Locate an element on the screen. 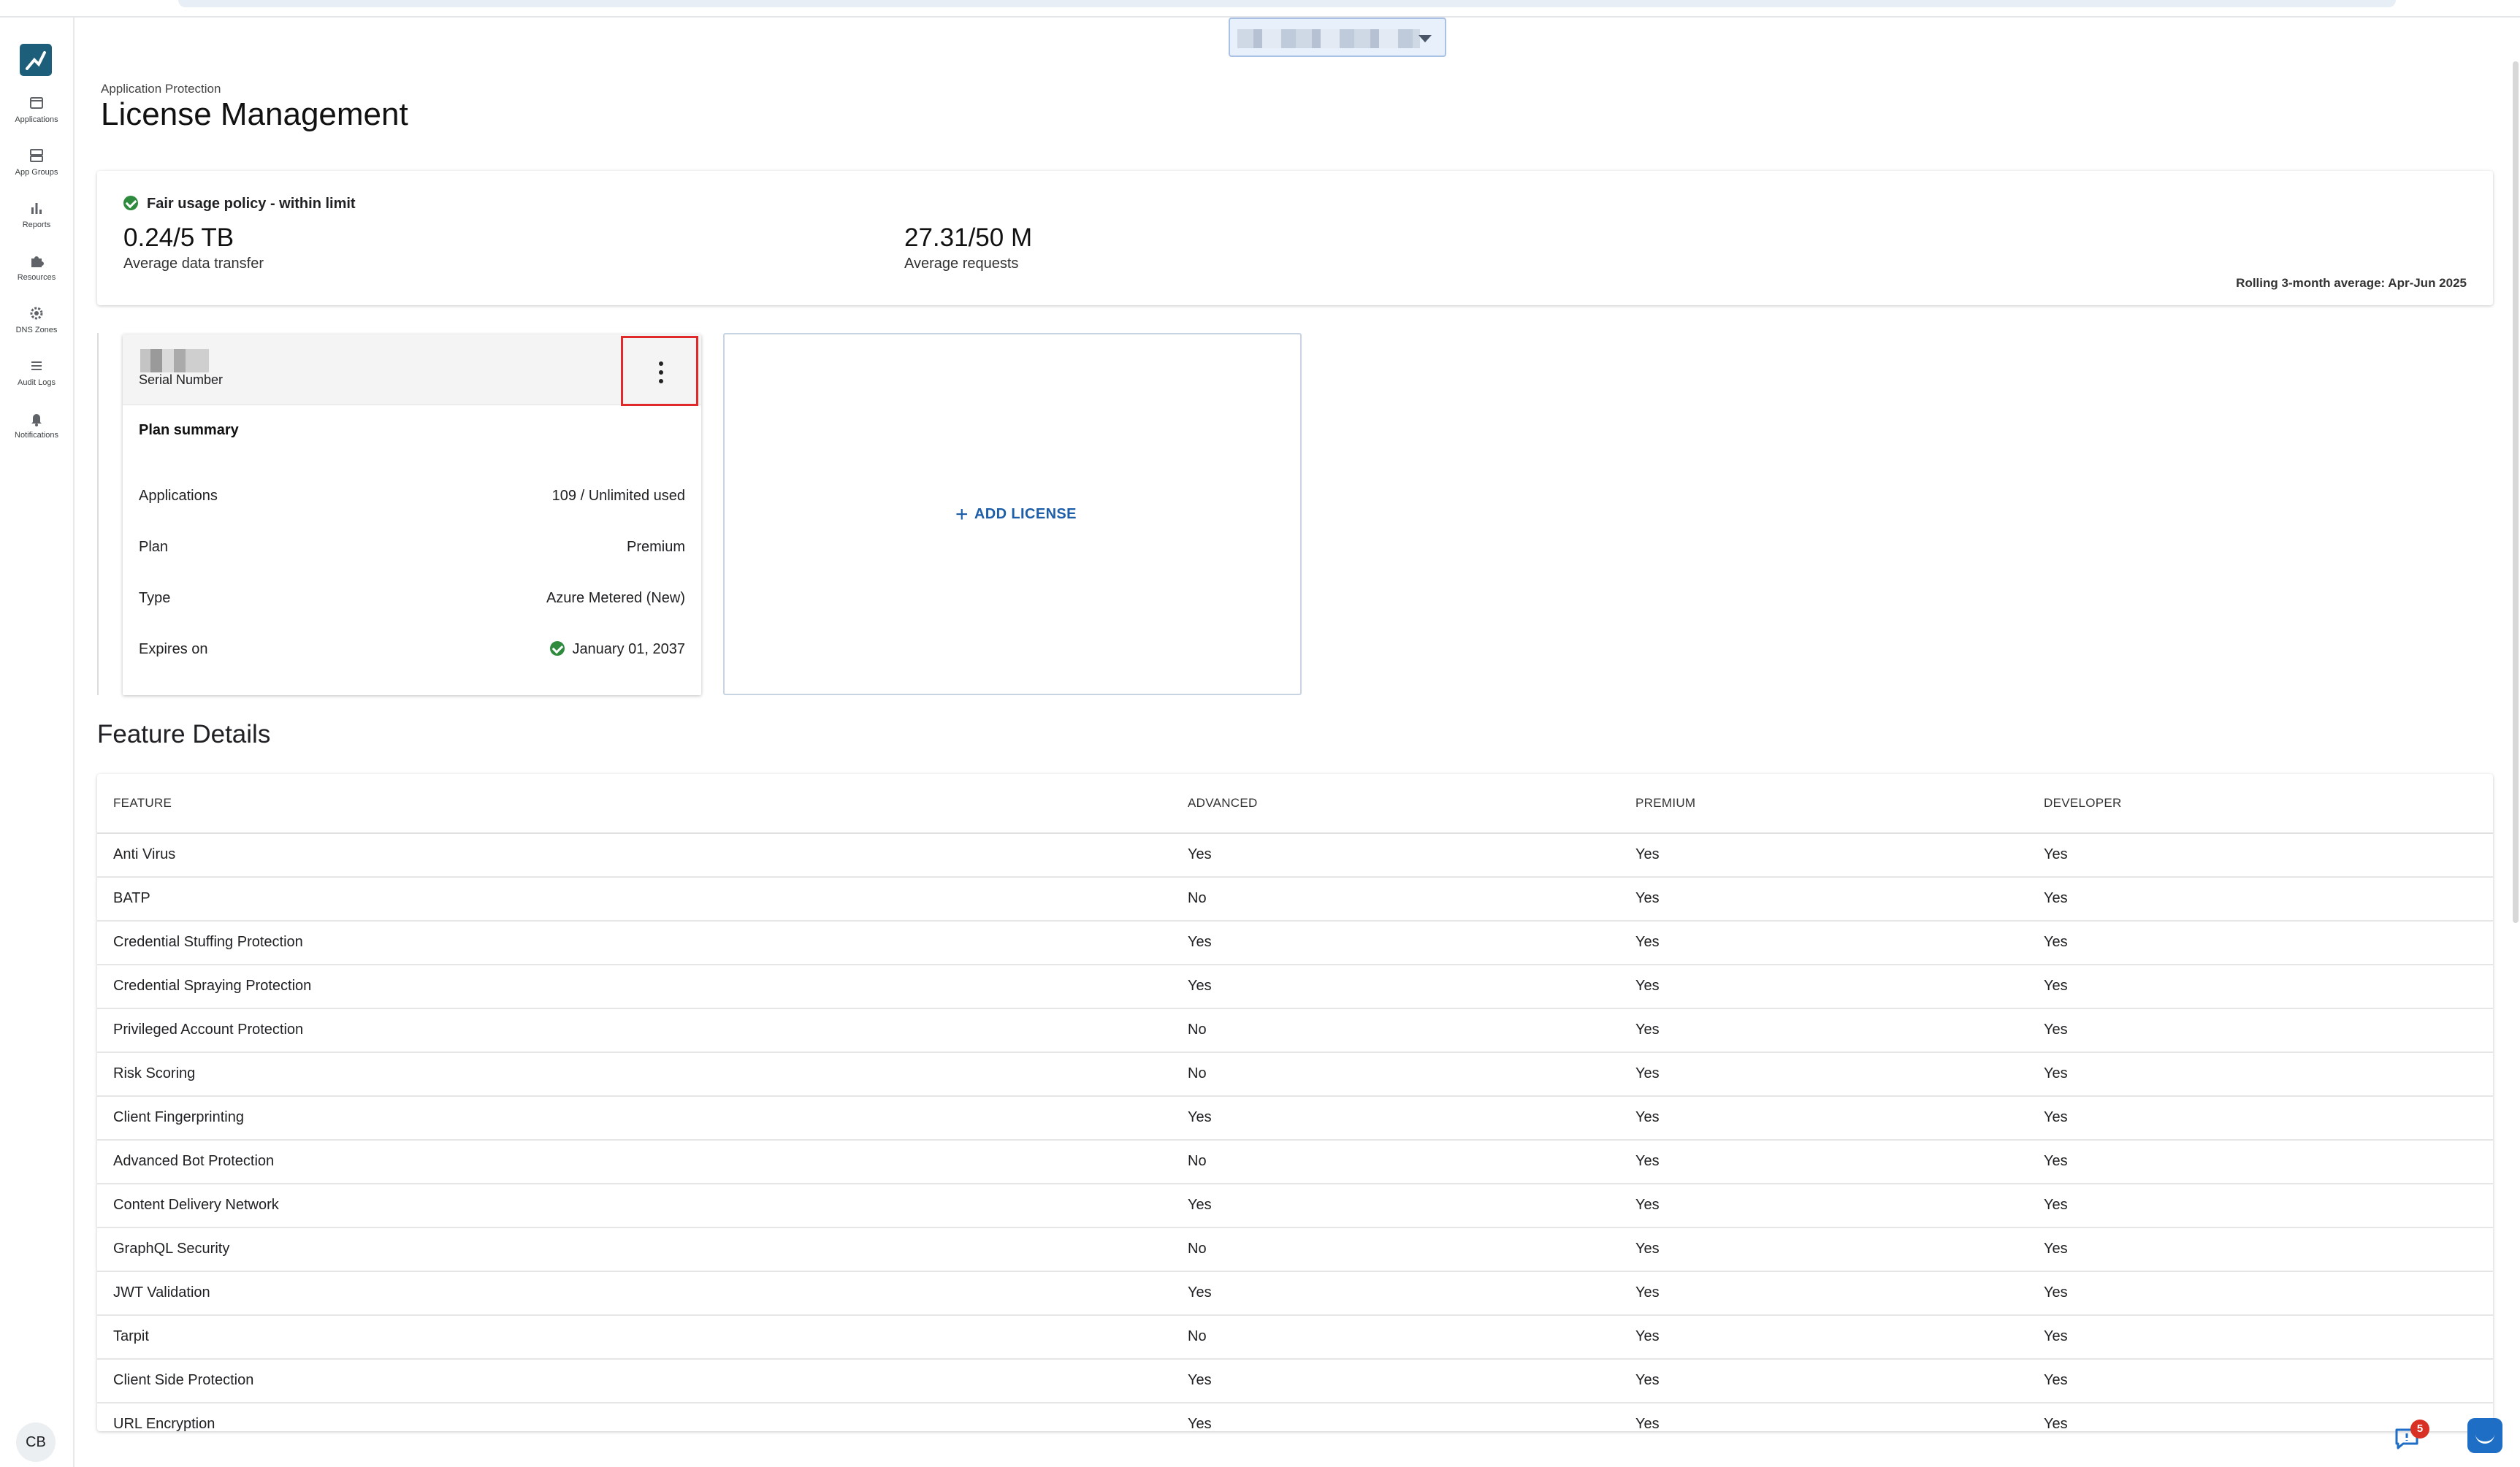  notifications-icon is located at coordinates (36, 420).